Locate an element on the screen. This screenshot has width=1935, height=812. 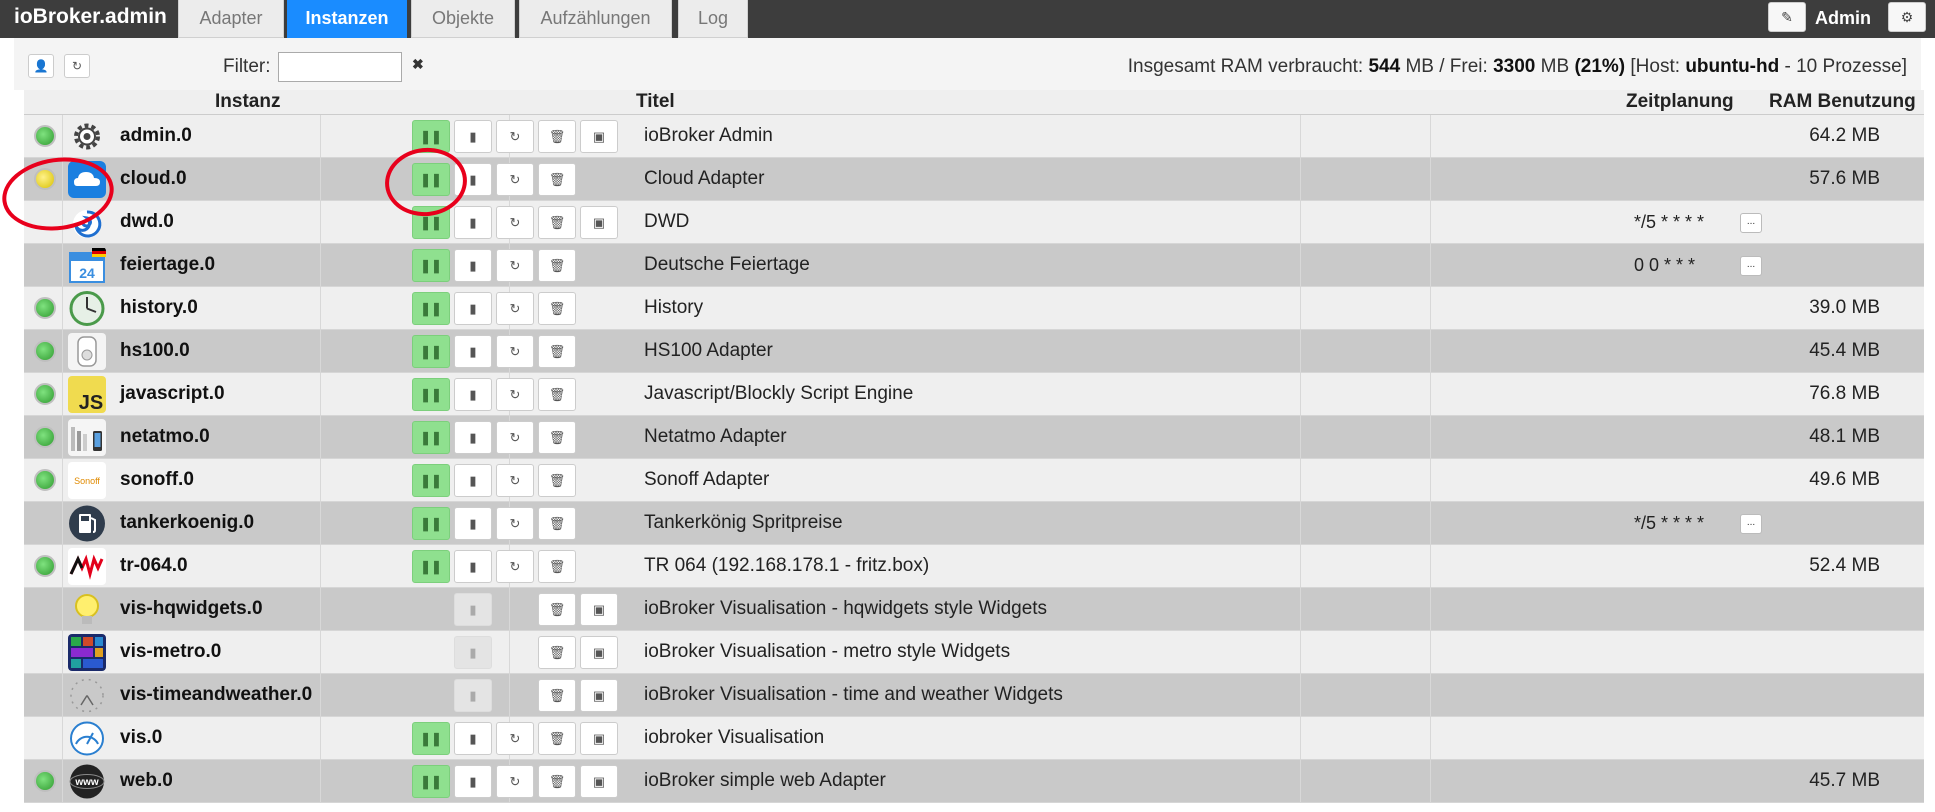
instance-name: web.0 is located at coordinates (146, 781).